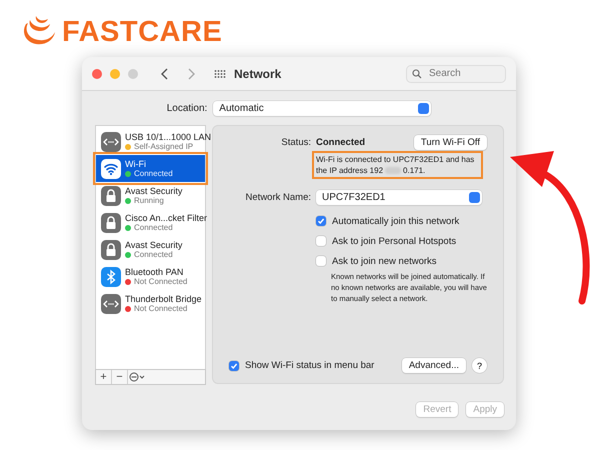 The image size is (600, 450). What do you see at coordinates (150, 168) in the screenshot?
I see `service-item: Wi-Fi Connected` at bounding box center [150, 168].